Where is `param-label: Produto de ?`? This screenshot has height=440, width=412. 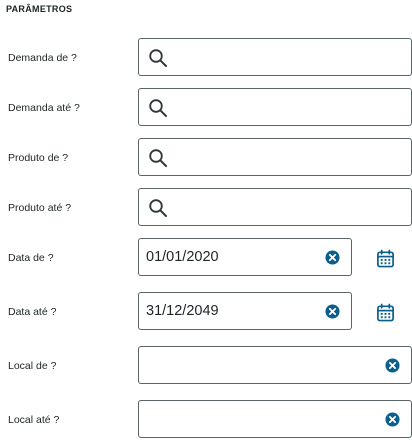 param-label: Produto de ? is located at coordinates (38, 158).